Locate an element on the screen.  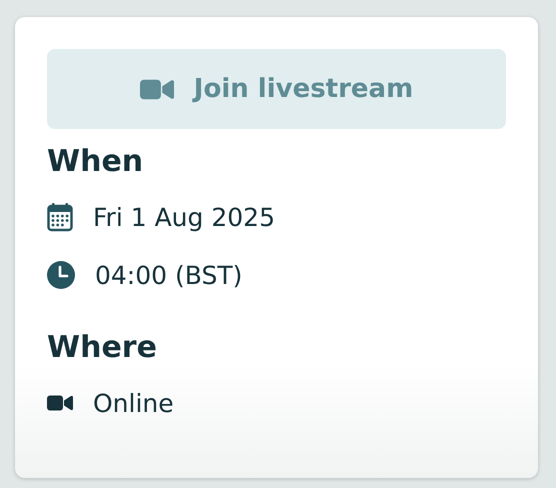
date-text: Fri 1 Aug 2025 is located at coordinates (184, 217).